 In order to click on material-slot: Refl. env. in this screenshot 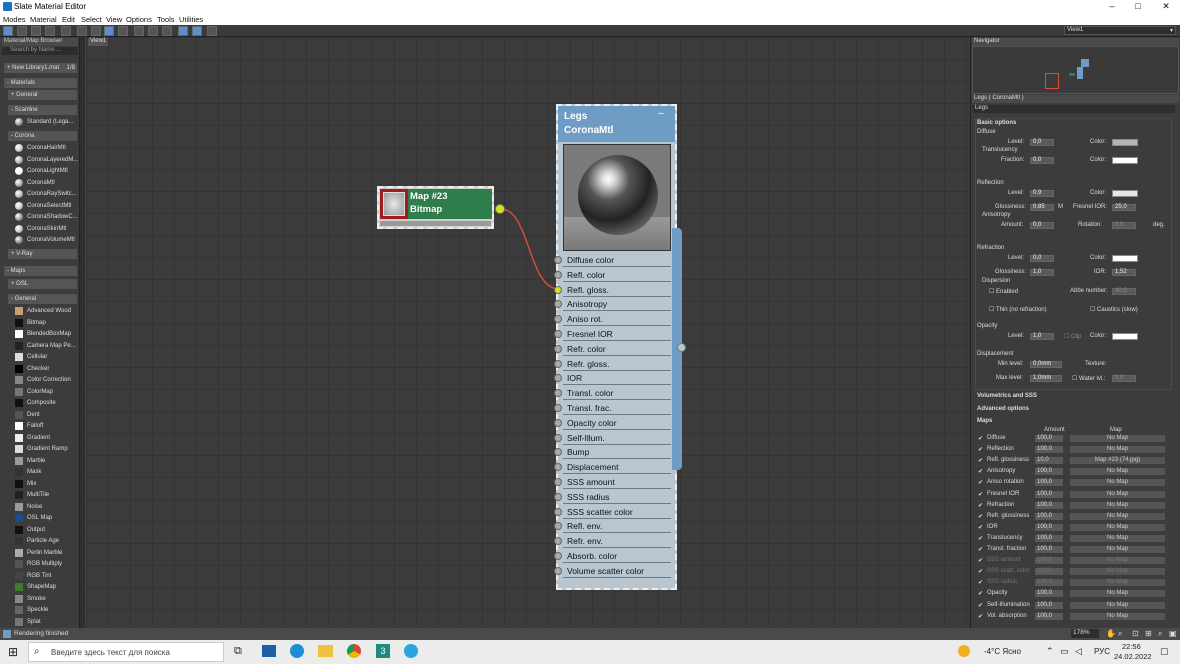, I will do `click(617, 526)`.